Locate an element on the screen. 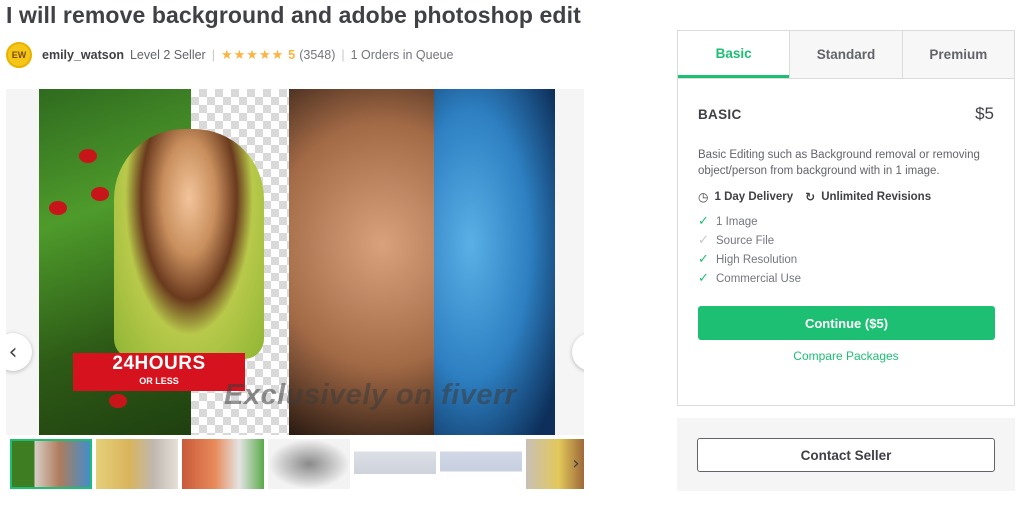 The width and height of the screenshot is (1024, 505). badge-main-text: 24HOURS is located at coordinates (159, 363).